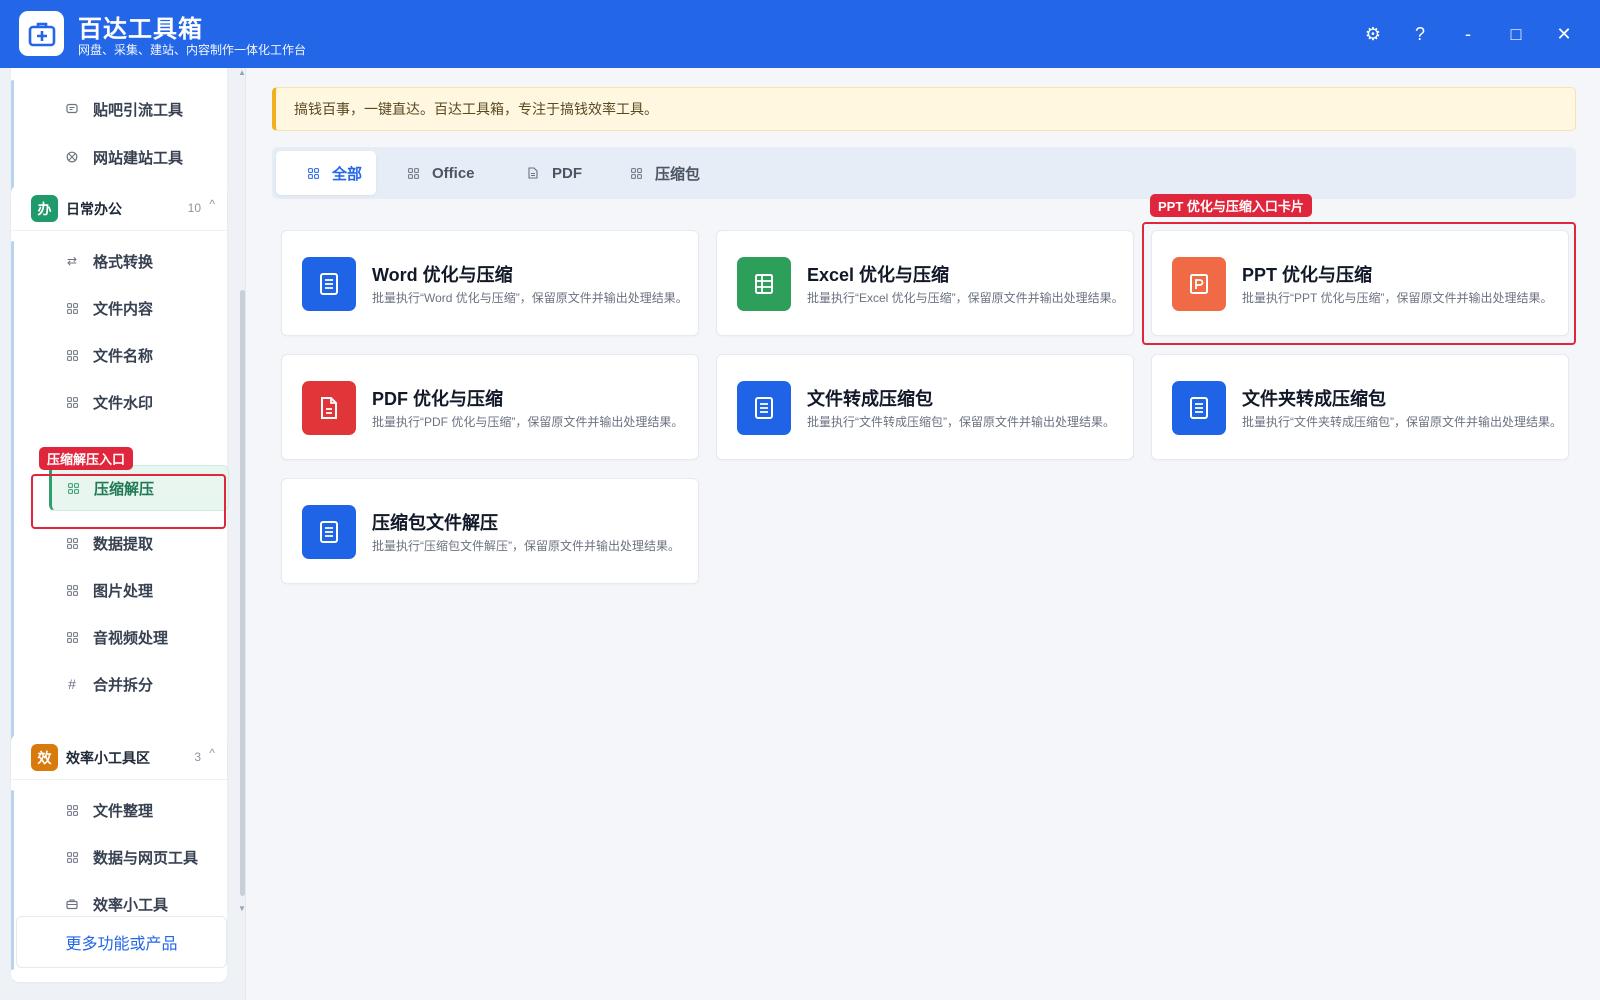  Describe the element at coordinates (72, 684) in the screenshot. I see `hash-icon: #` at that location.